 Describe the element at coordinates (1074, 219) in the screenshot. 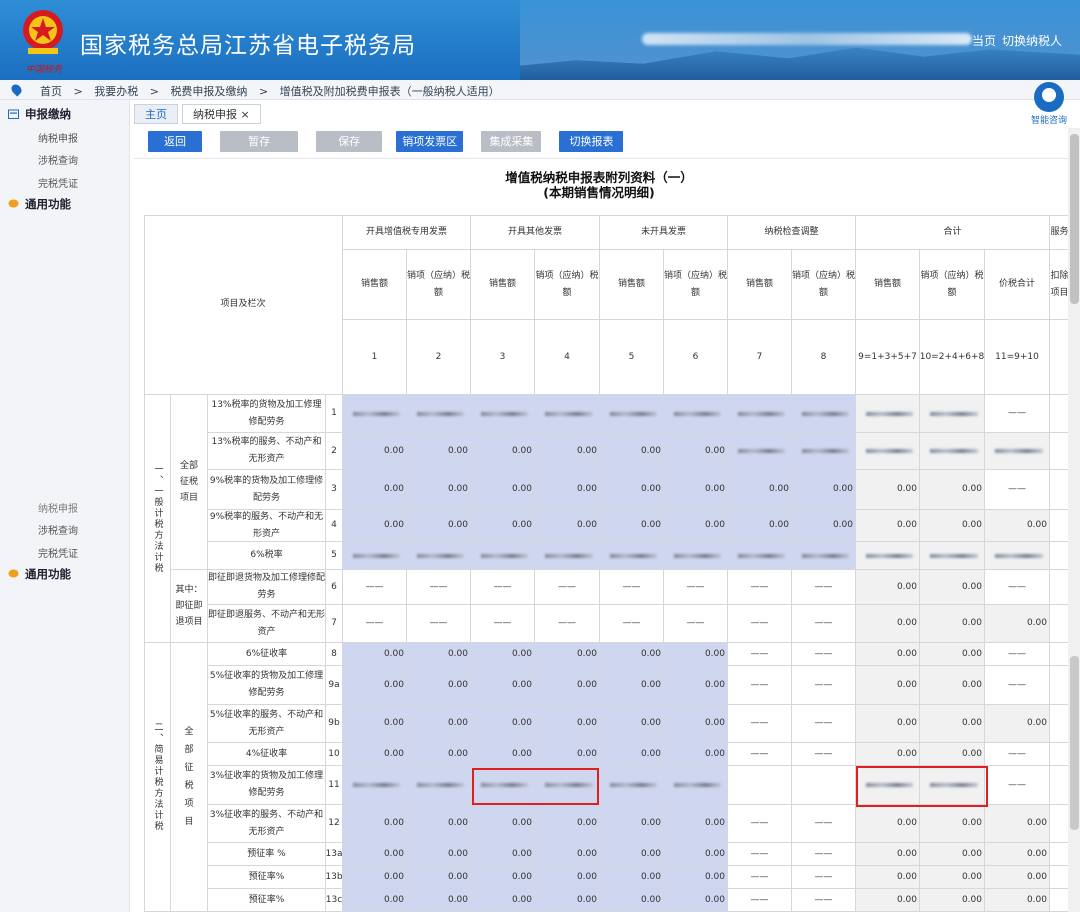

I see `scrollbar-thumb` at that location.